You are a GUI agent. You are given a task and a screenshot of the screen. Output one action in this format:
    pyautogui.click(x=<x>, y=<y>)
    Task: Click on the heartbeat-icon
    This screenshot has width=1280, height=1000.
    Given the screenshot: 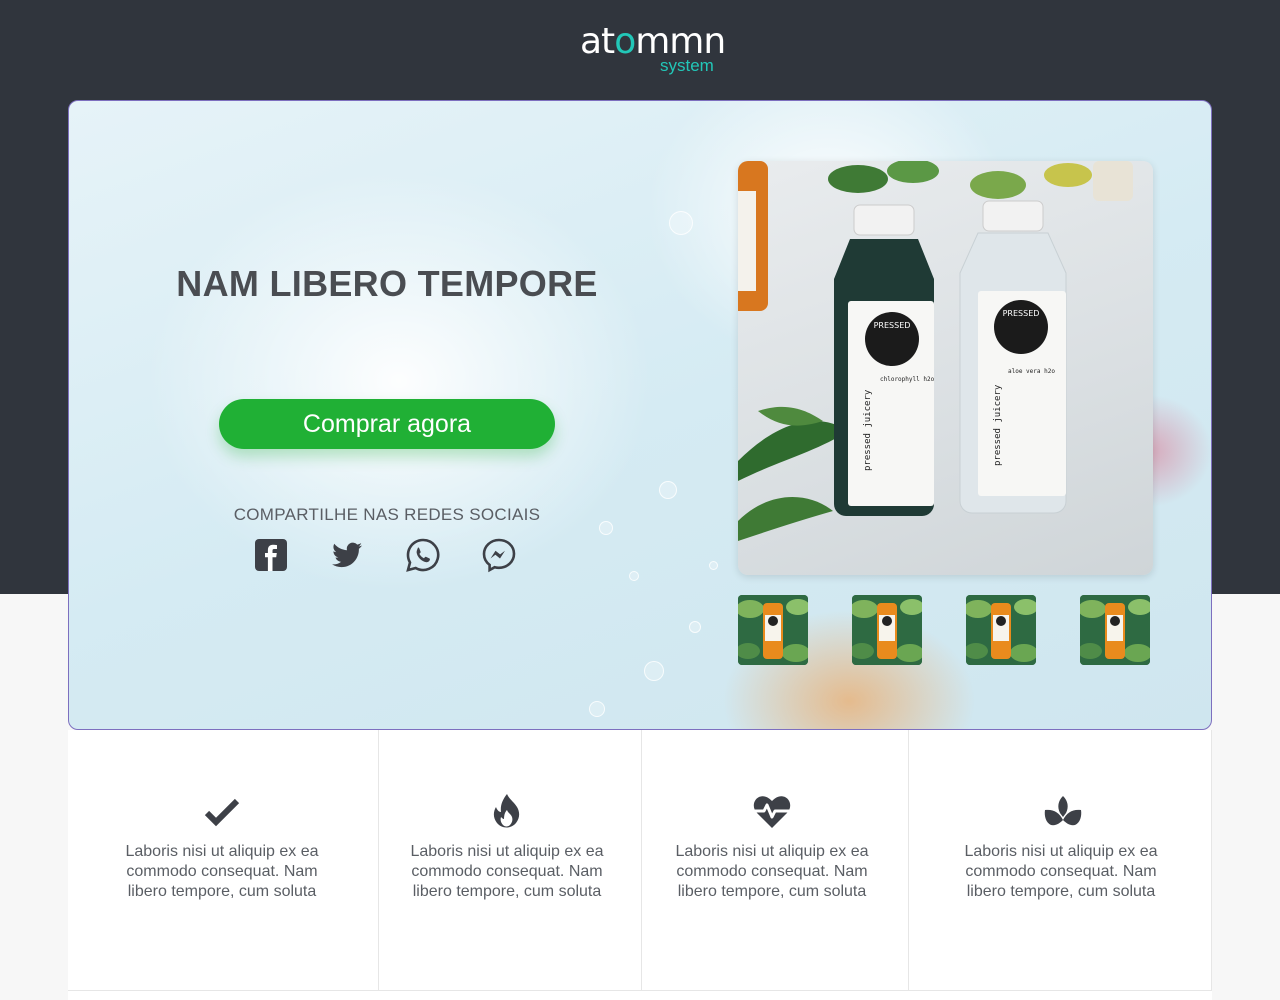 What is the action you would take?
    pyautogui.click(x=772, y=812)
    